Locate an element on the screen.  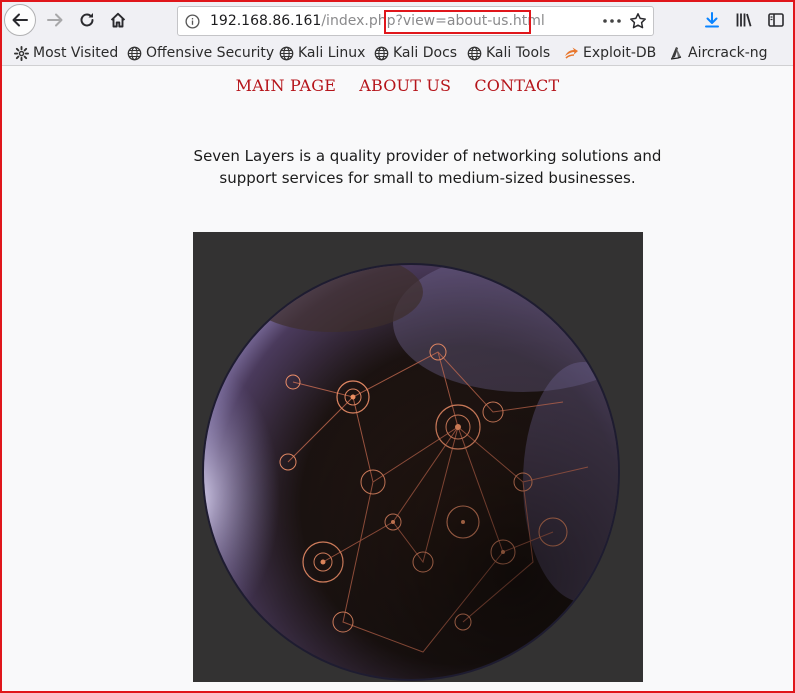
bookmark-most-visited: Most Visited is located at coordinates (65, 53).